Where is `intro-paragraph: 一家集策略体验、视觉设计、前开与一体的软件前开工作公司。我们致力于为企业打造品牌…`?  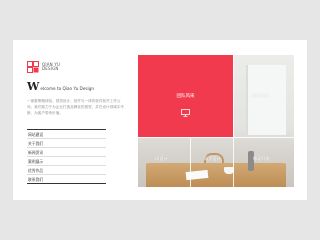 intro-paragraph: 一家集策略体验、视觉设计、前开与一体的软件前开工作公司。我们致力于为企业打造品牌… is located at coordinates (76, 107).